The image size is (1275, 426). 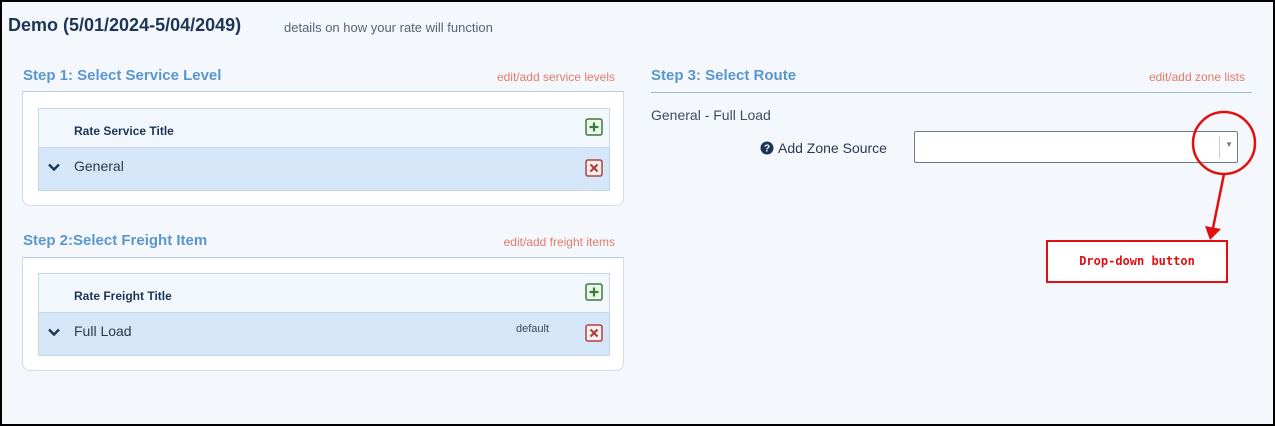 What do you see at coordinates (1213, 233) in the screenshot?
I see `annotation-arrow-head` at bounding box center [1213, 233].